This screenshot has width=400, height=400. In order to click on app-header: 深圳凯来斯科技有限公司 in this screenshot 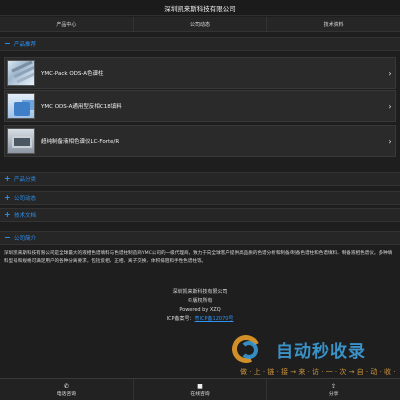, I will do `click(200, 8)`.